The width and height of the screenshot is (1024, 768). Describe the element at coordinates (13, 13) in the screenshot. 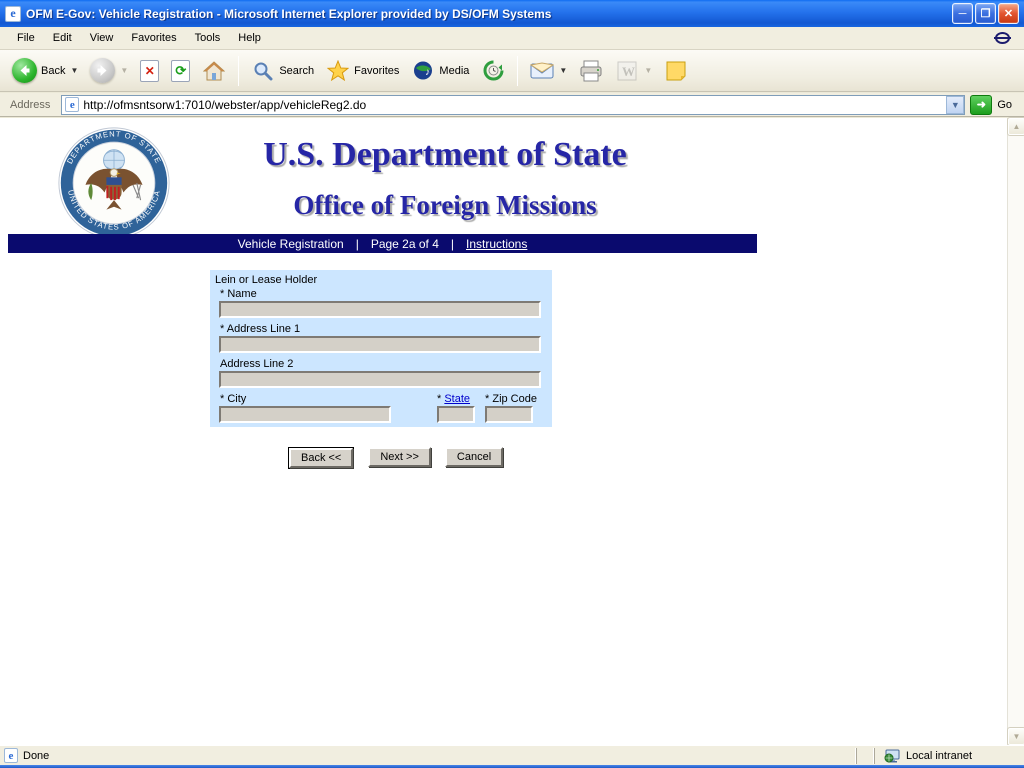

I see `ie-app-icon: e` at that location.